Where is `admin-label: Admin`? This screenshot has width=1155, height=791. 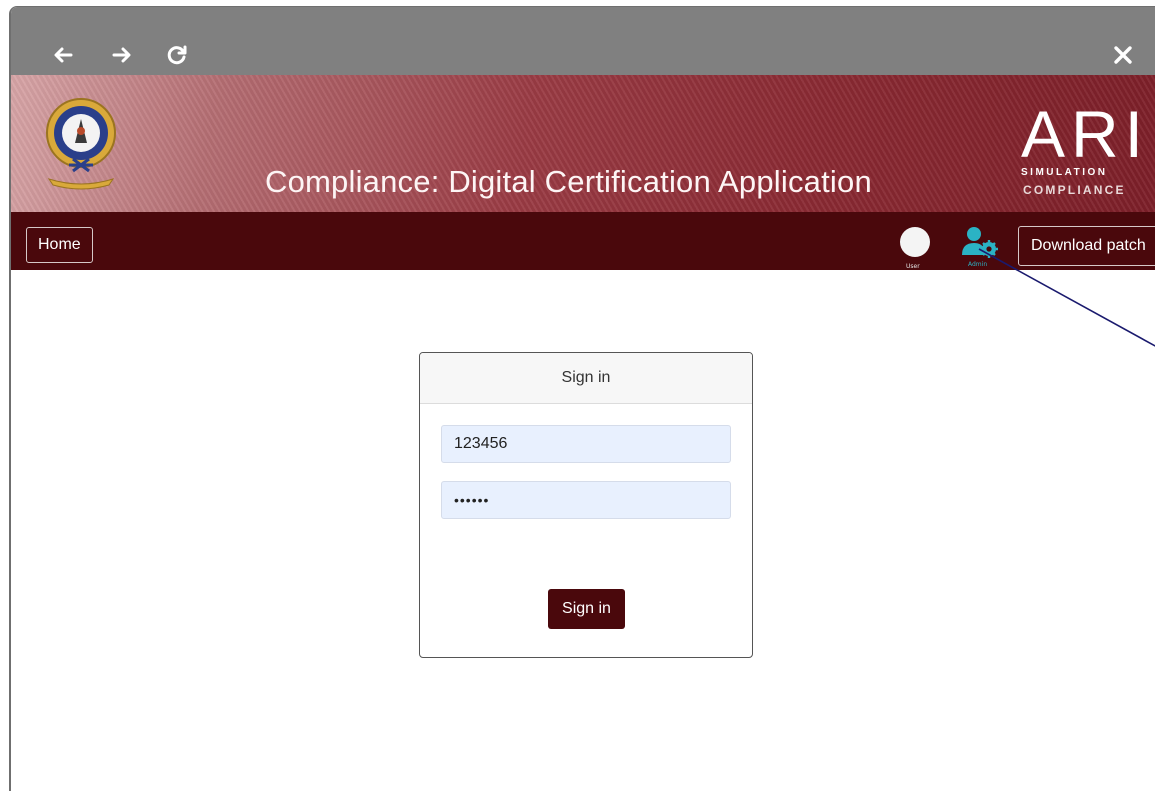
admin-label: Admin is located at coordinates (978, 264).